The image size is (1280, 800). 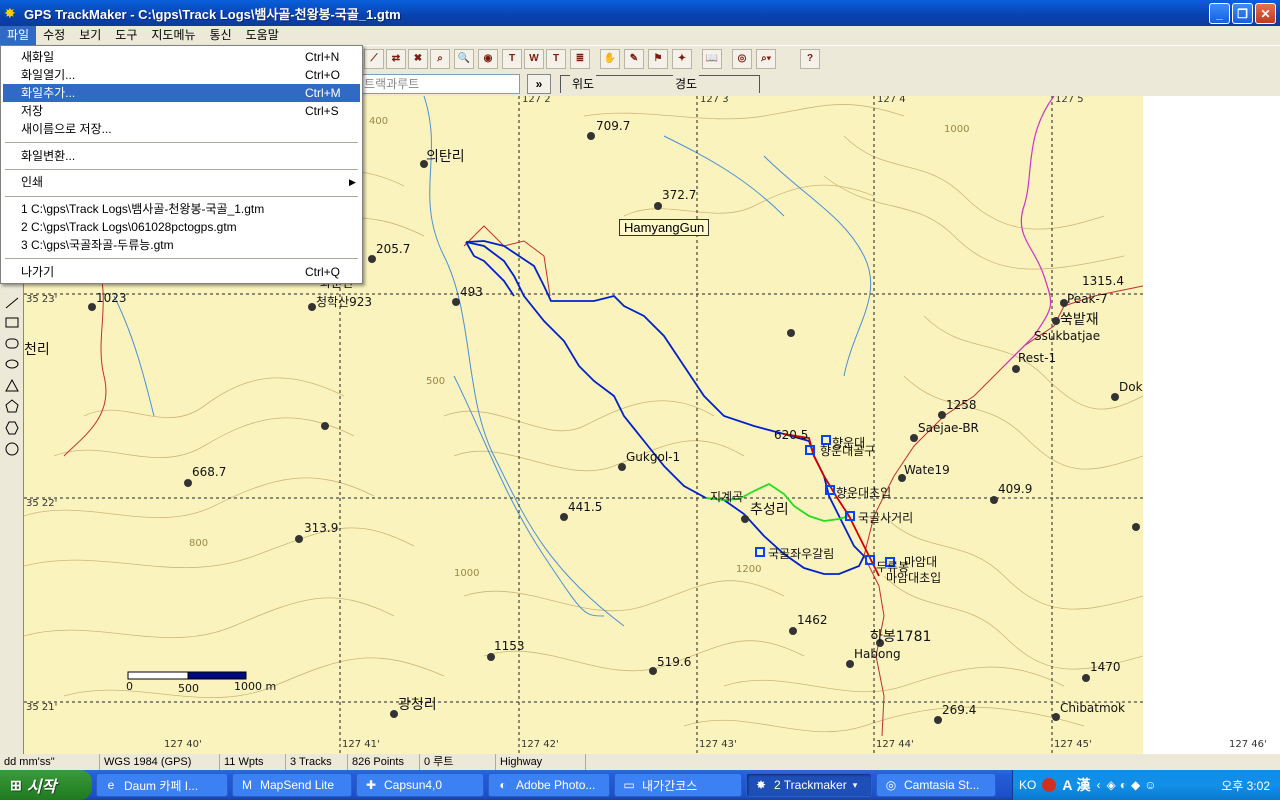 I want to click on trackmaker-icon: ✸, so click(x=761, y=785).